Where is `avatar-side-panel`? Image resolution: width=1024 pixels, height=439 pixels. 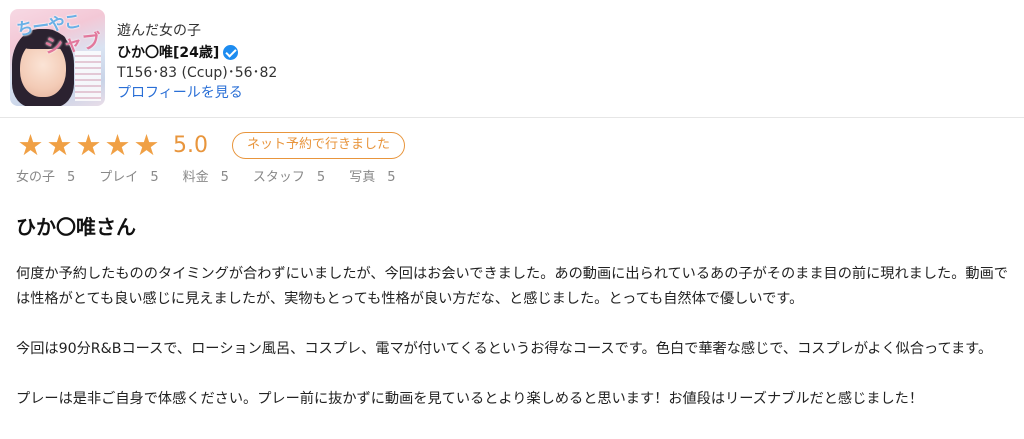
avatar-side-panel is located at coordinates (88, 76).